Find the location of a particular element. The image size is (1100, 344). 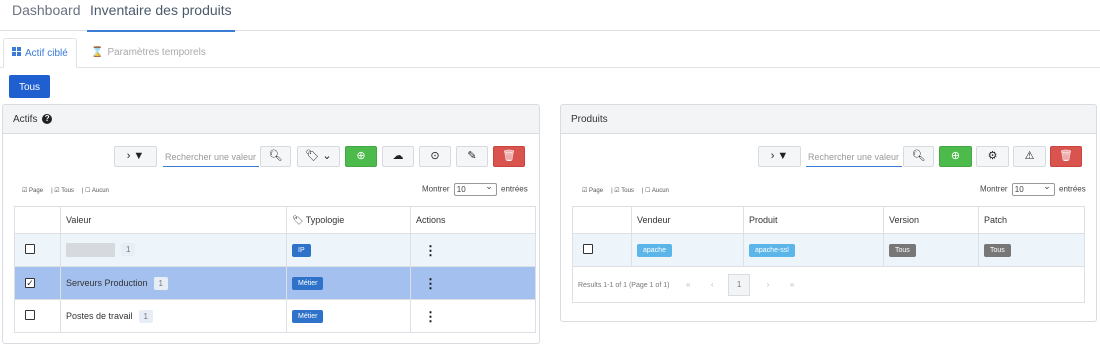

col-produit: Produit is located at coordinates (813, 220).